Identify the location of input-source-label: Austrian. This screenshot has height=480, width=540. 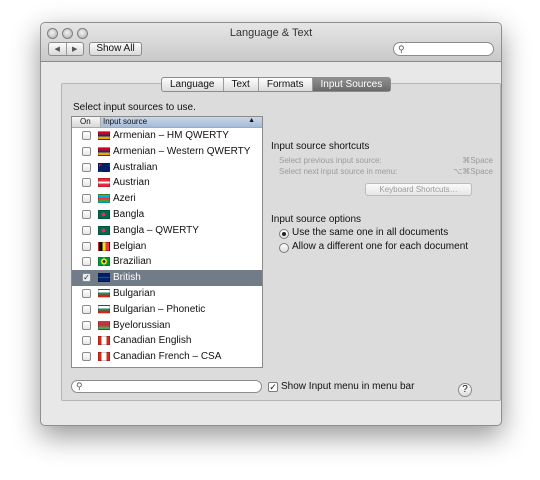
(131, 183).